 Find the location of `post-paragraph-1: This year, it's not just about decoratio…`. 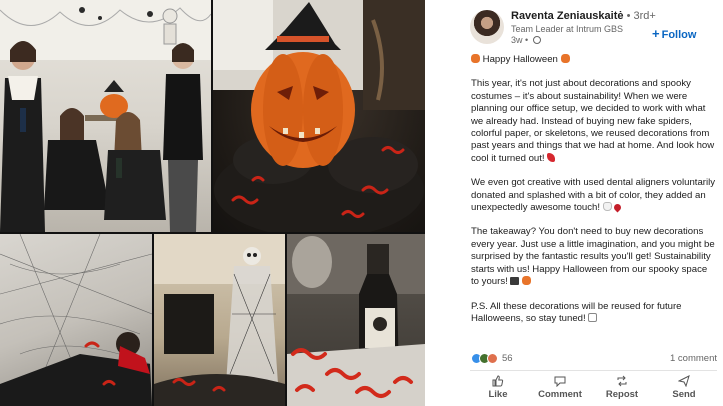

post-paragraph-1: This year, it's not just about decoratio… is located at coordinates (593, 121).